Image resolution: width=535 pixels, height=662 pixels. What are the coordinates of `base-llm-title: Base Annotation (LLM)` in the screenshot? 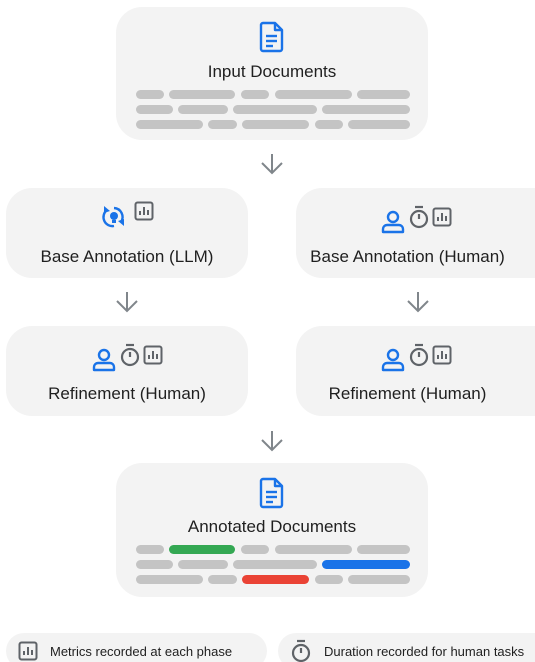 It's located at (127, 256).